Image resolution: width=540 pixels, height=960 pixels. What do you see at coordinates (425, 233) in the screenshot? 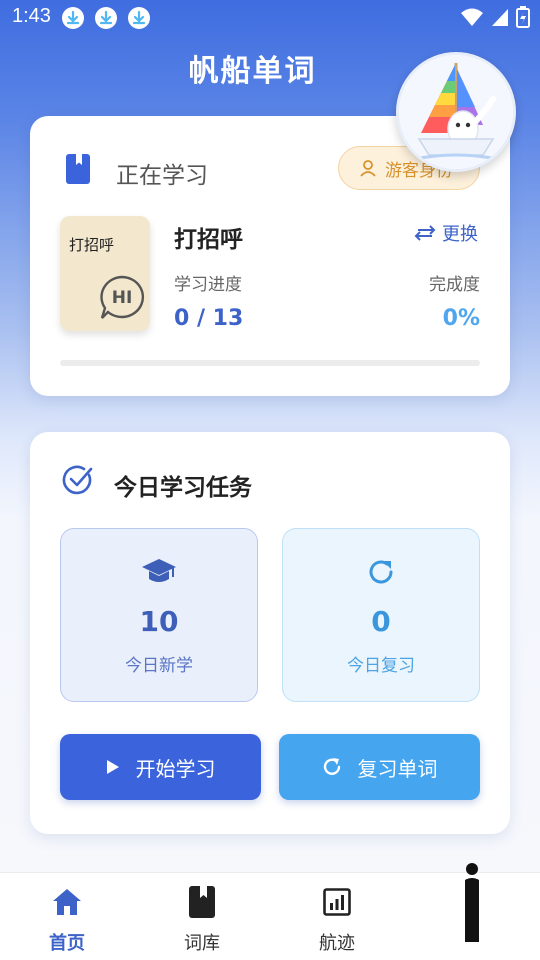
I see `swap-icon` at bounding box center [425, 233].